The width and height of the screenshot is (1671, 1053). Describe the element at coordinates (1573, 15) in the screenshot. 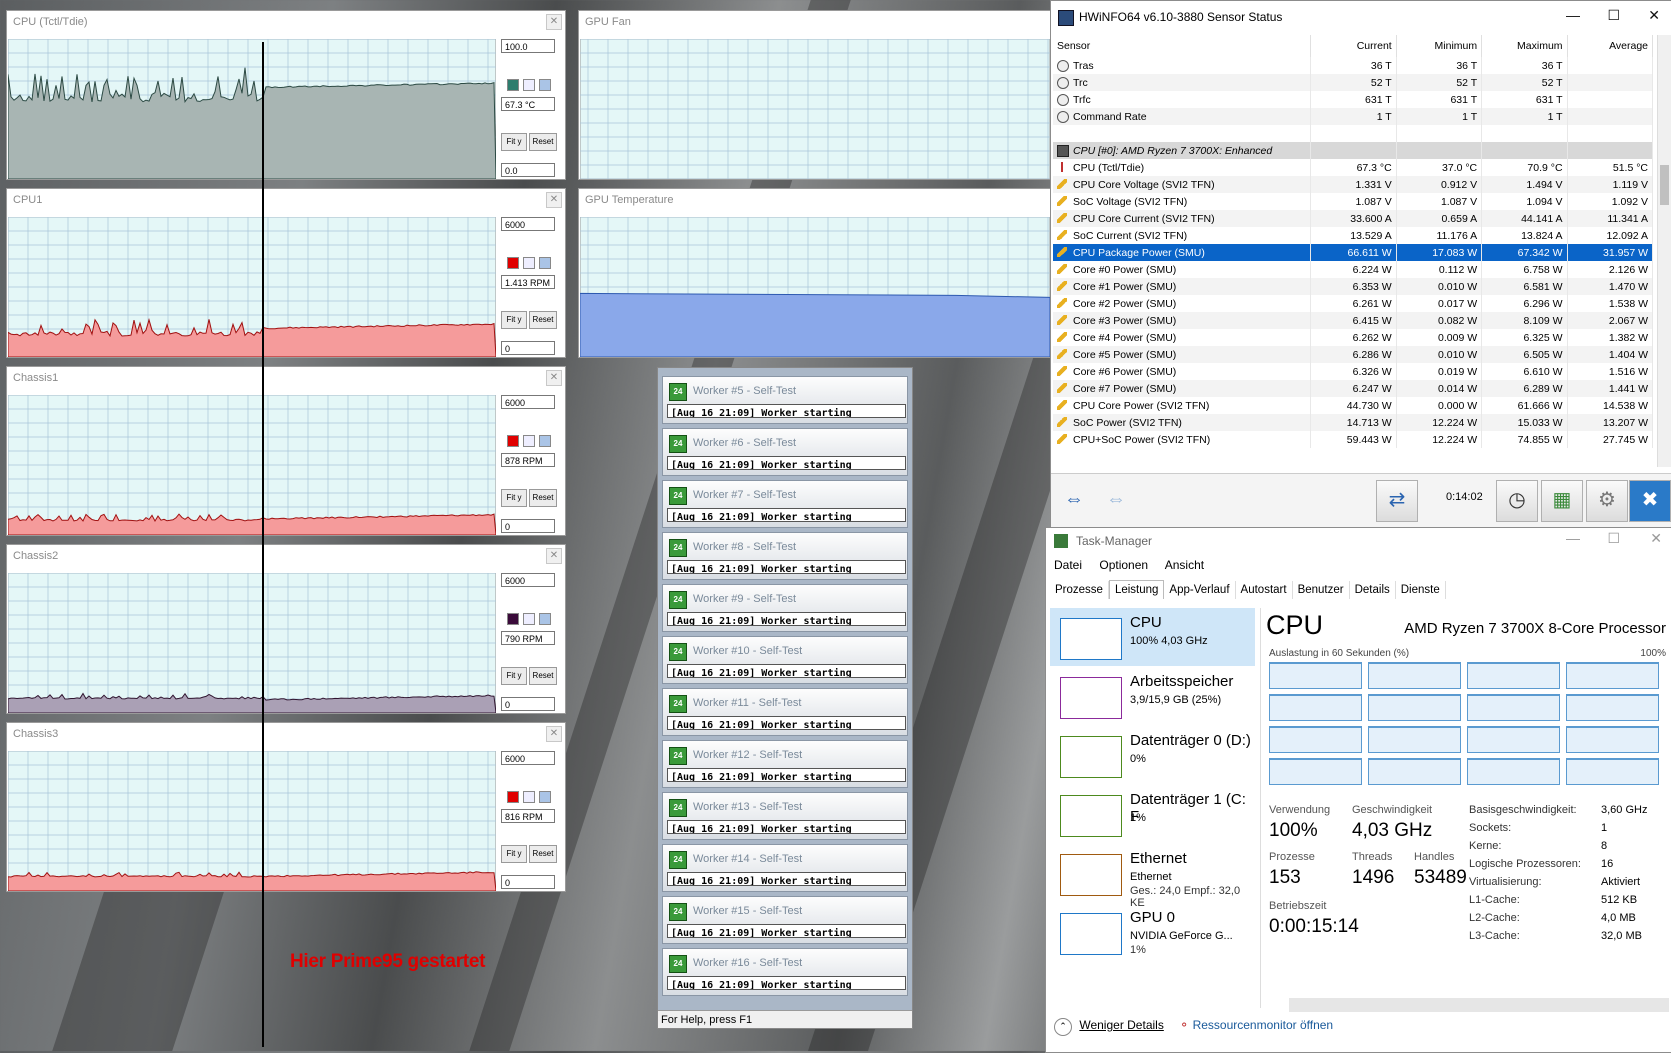

I see `minimize-icon: —` at that location.